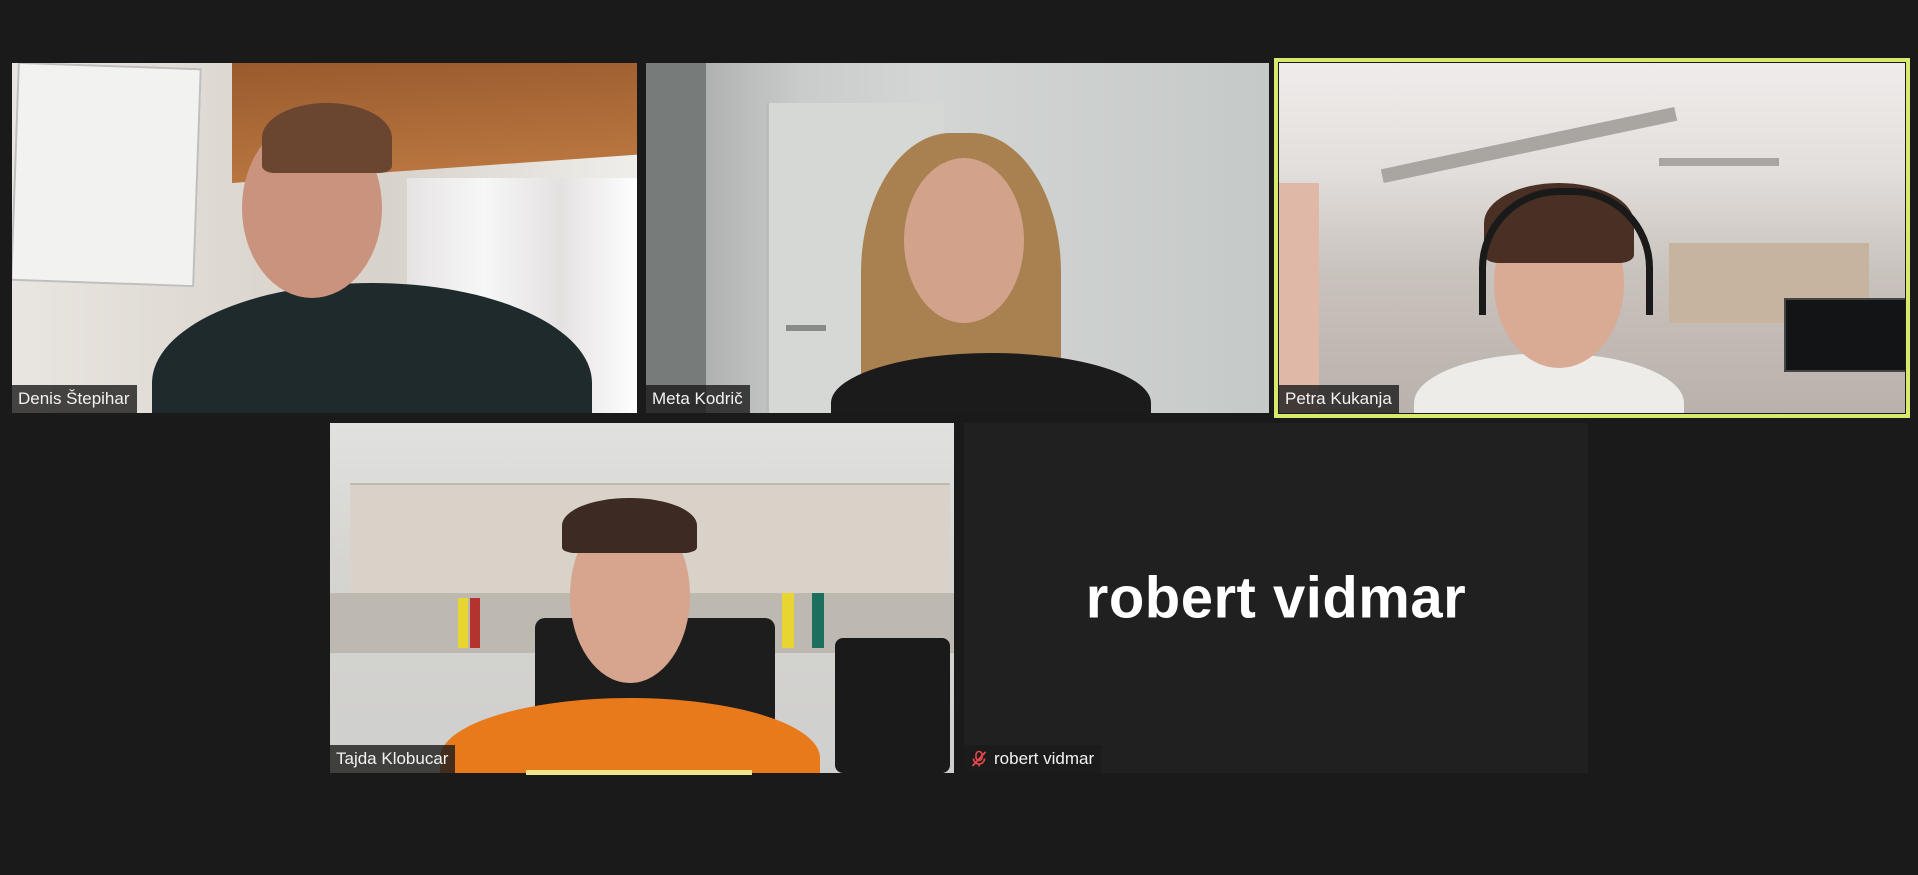  What do you see at coordinates (979, 759) in the screenshot?
I see `muted-mic-icon` at bounding box center [979, 759].